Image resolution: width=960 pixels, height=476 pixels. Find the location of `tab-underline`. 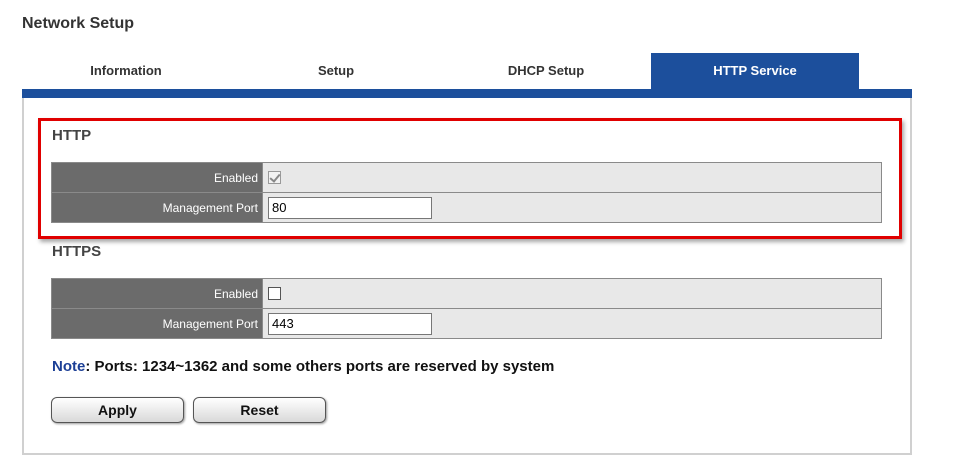

tab-underline is located at coordinates (467, 93).